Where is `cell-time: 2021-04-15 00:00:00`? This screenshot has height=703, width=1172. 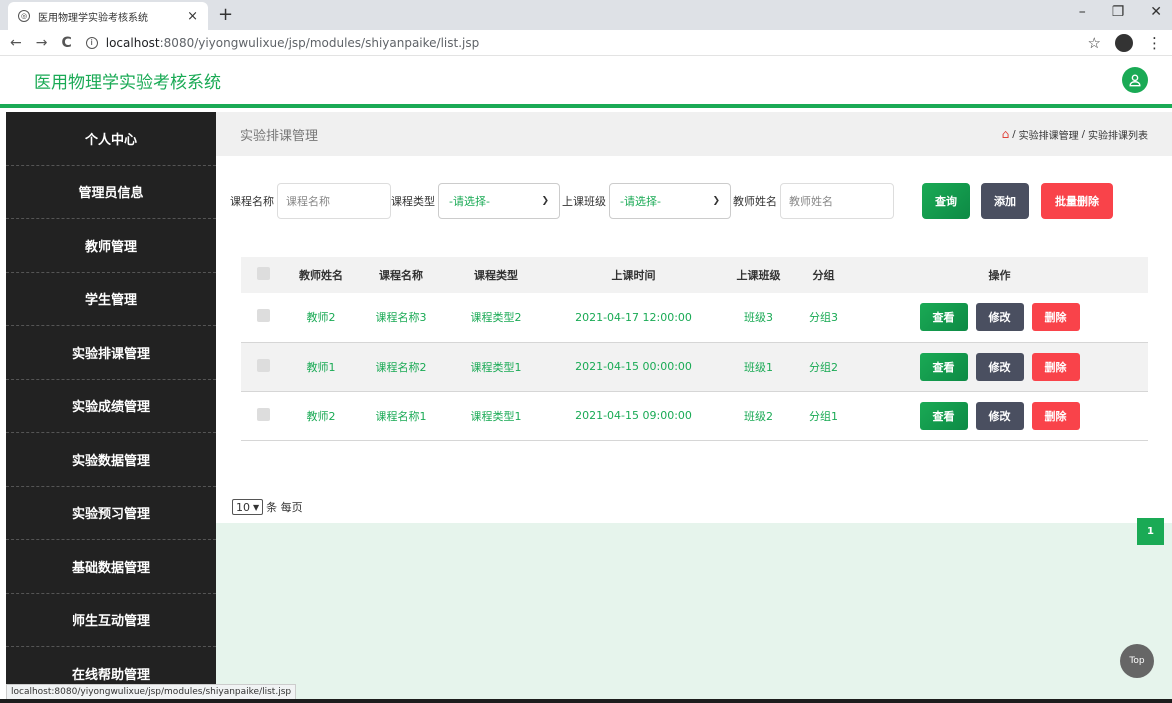 cell-time: 2021-04-15 00:00:00 is located at coordinates (633, 367).